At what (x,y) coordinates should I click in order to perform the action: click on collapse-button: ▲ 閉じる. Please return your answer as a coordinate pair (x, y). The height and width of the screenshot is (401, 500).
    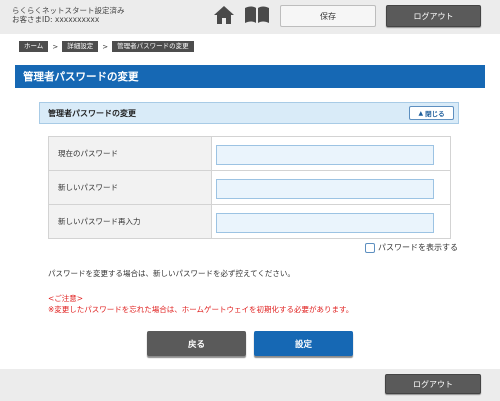
    Looking at the image, I should click on (431, 113).